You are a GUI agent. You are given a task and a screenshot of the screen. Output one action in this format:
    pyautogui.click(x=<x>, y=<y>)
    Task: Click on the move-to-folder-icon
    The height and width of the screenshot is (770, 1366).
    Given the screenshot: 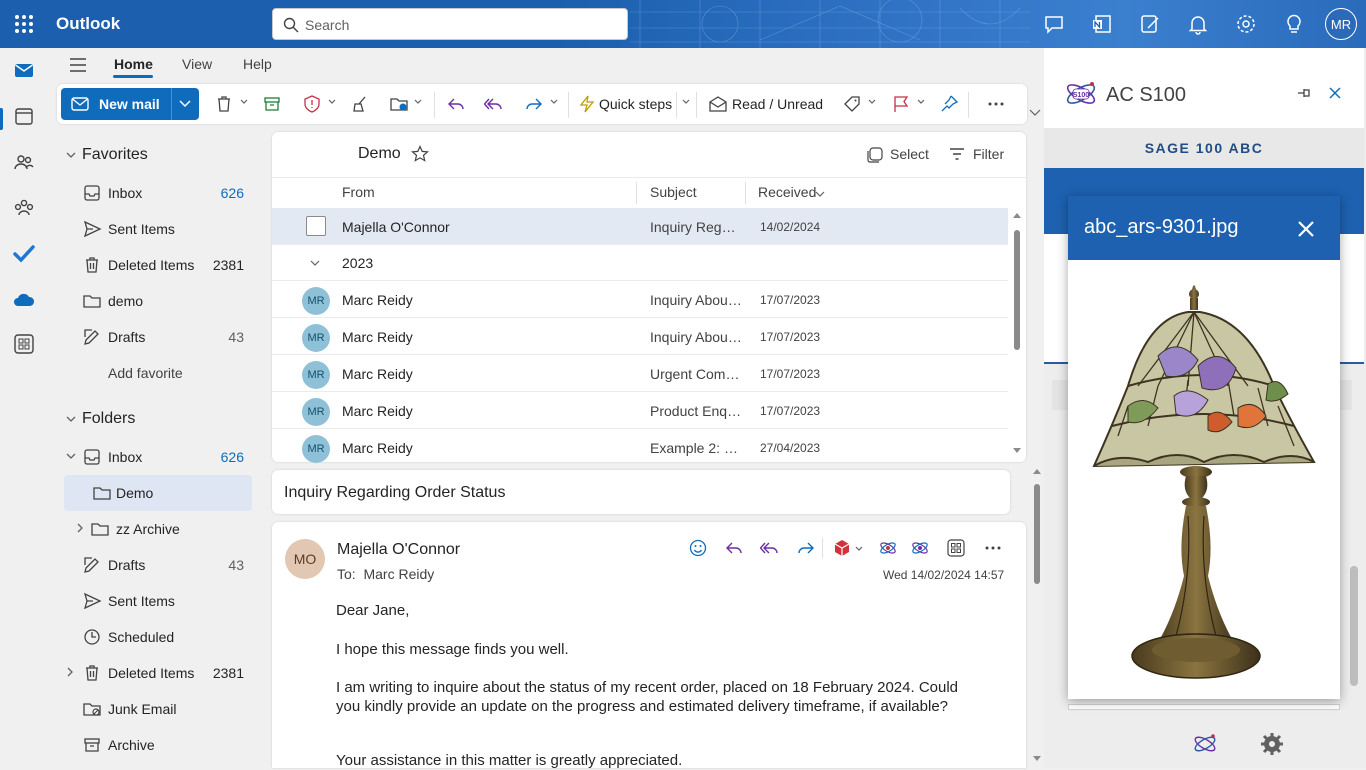 What is the action you would take?
    pyautogui.click(x=399, y=104)
    